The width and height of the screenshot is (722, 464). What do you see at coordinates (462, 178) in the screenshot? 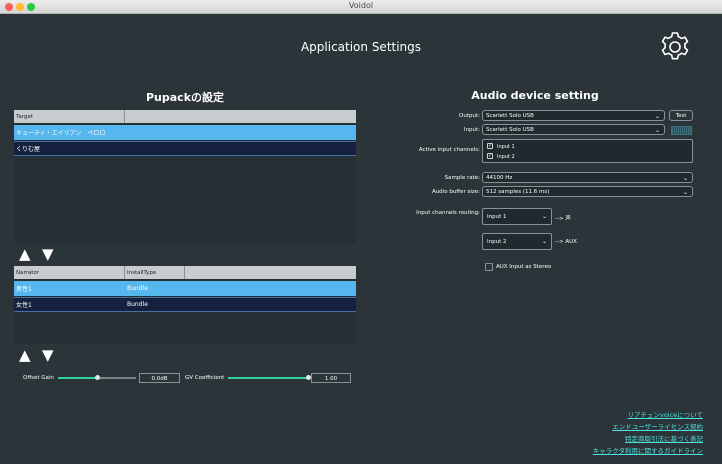
I see `sample-rate-label: Sample rate:` at bounding box center [462, 178].